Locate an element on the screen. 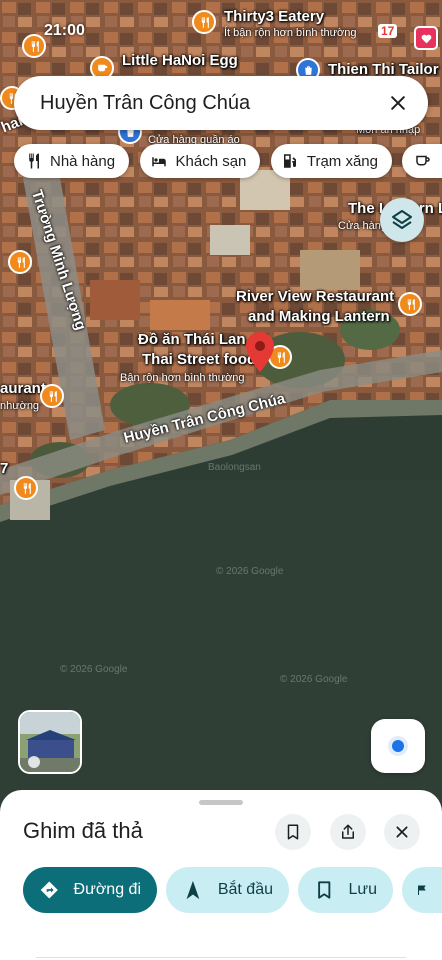 This screenshot has height=960, width=442. layers-button is located at coordinates (402, 220).